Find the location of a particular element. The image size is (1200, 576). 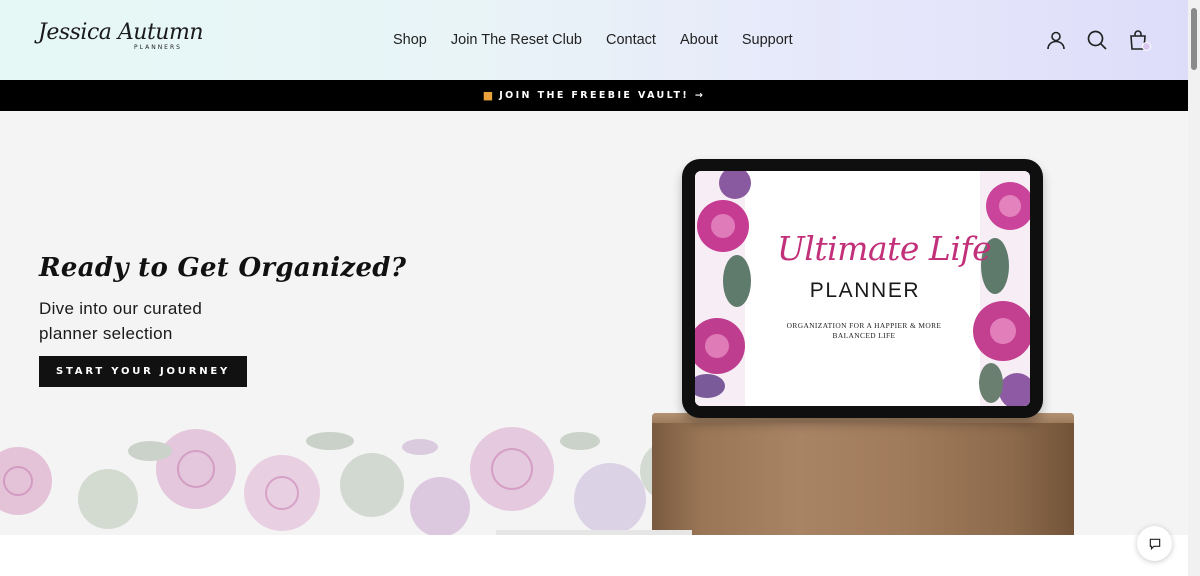

header-icons is located at coordinates (1105, 40).